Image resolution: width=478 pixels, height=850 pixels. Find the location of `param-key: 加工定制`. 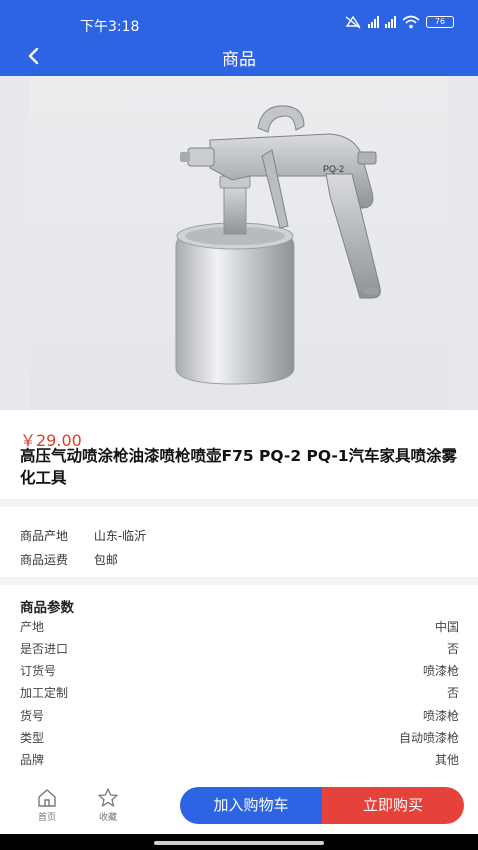

param-key: 加工定制 is located at coordinates (44, 693).